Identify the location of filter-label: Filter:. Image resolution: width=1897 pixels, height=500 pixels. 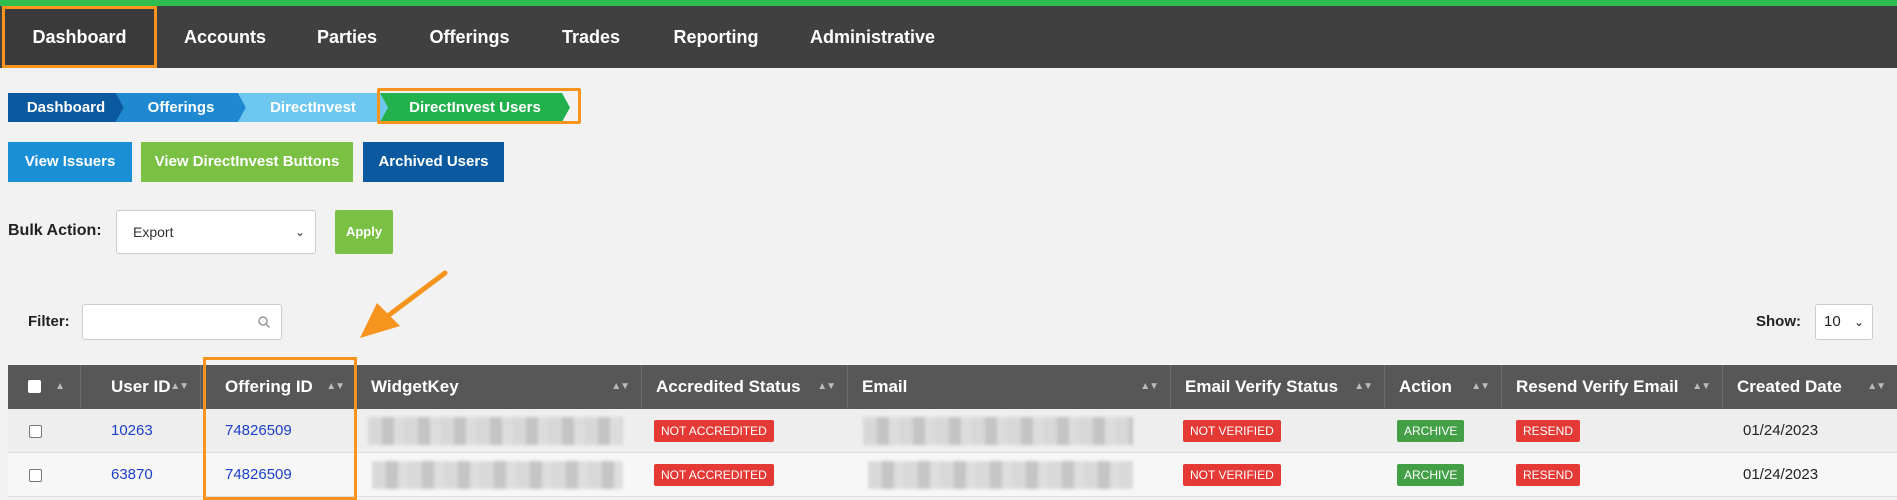
(49, 321).